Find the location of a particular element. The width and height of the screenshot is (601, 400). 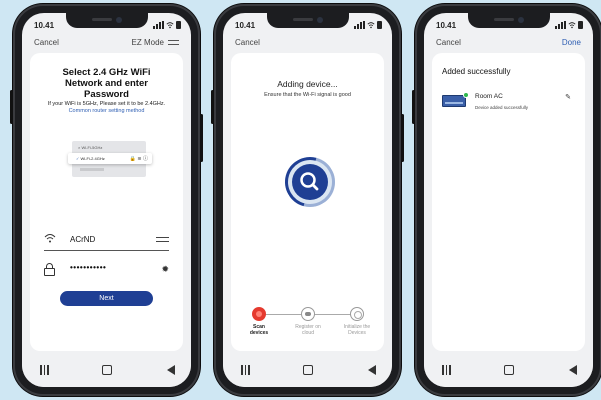

wifi-name-value: ACrND is located at coordinates (83, 239).